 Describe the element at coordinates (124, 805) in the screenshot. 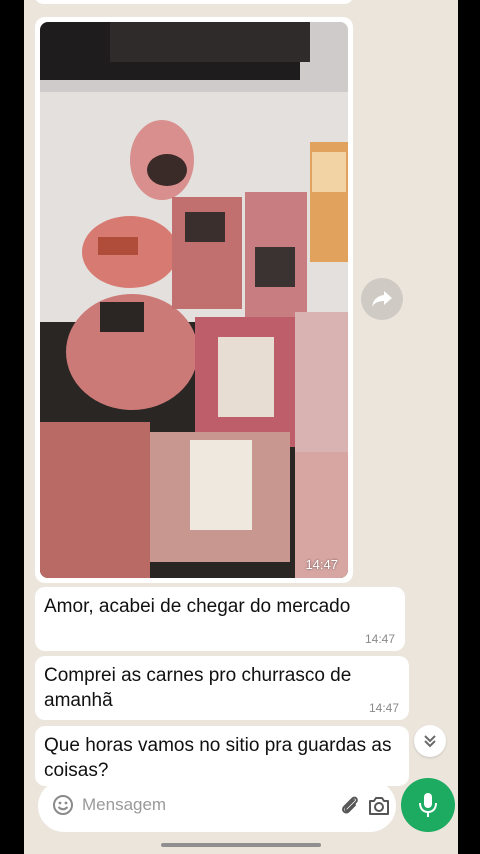

I see `message-input: Mensagem` at that location.